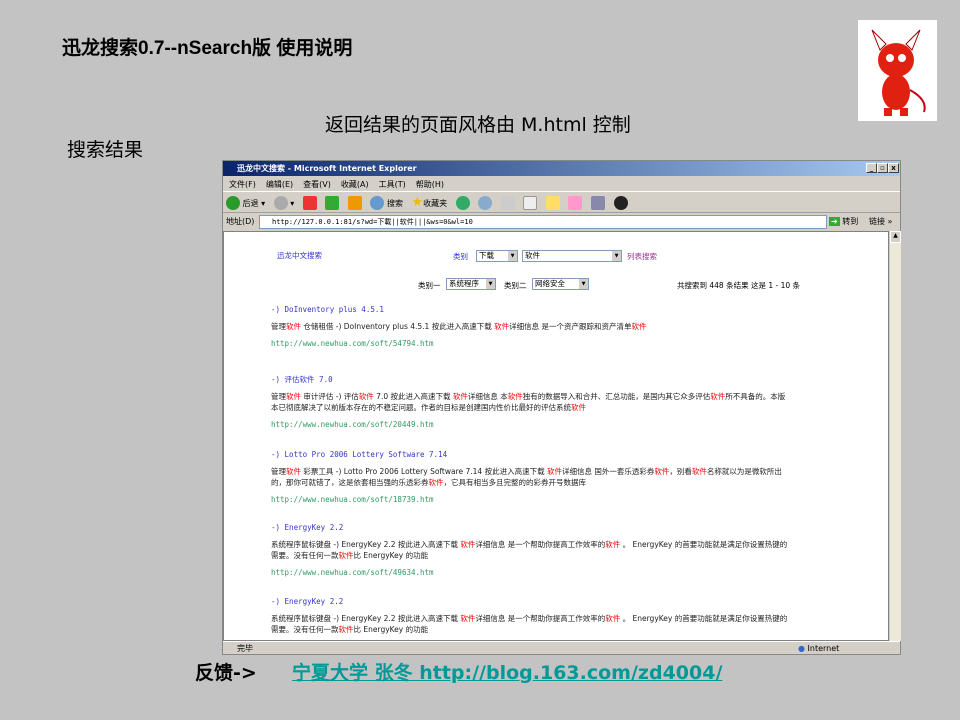  I want to click on result-summary: 共搜索到 448 条结果 这是 1 - 10 条, so click(739, 285).